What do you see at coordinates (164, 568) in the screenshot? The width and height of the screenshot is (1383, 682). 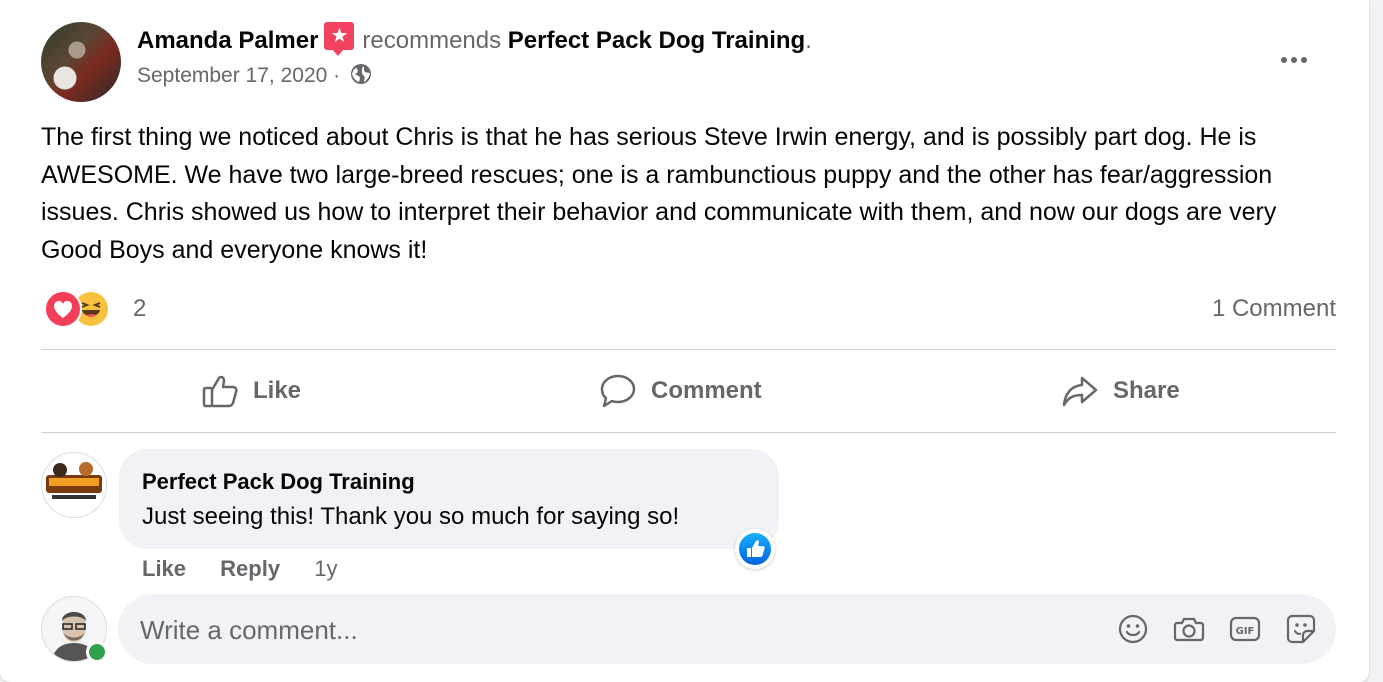 I see `comment-like-link: Like` at bounding box center [164, 568].